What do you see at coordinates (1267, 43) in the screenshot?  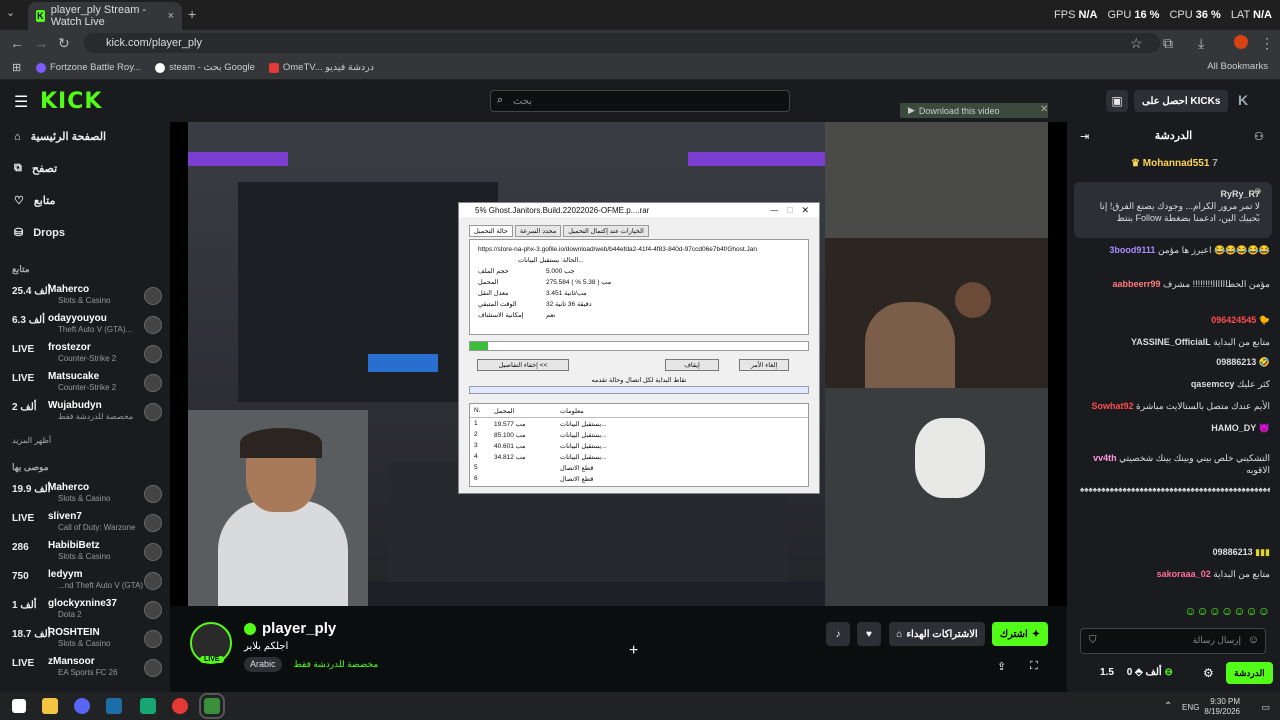 I see `browser-menu-icon: ⋮` at bounding box center [1267, 43].